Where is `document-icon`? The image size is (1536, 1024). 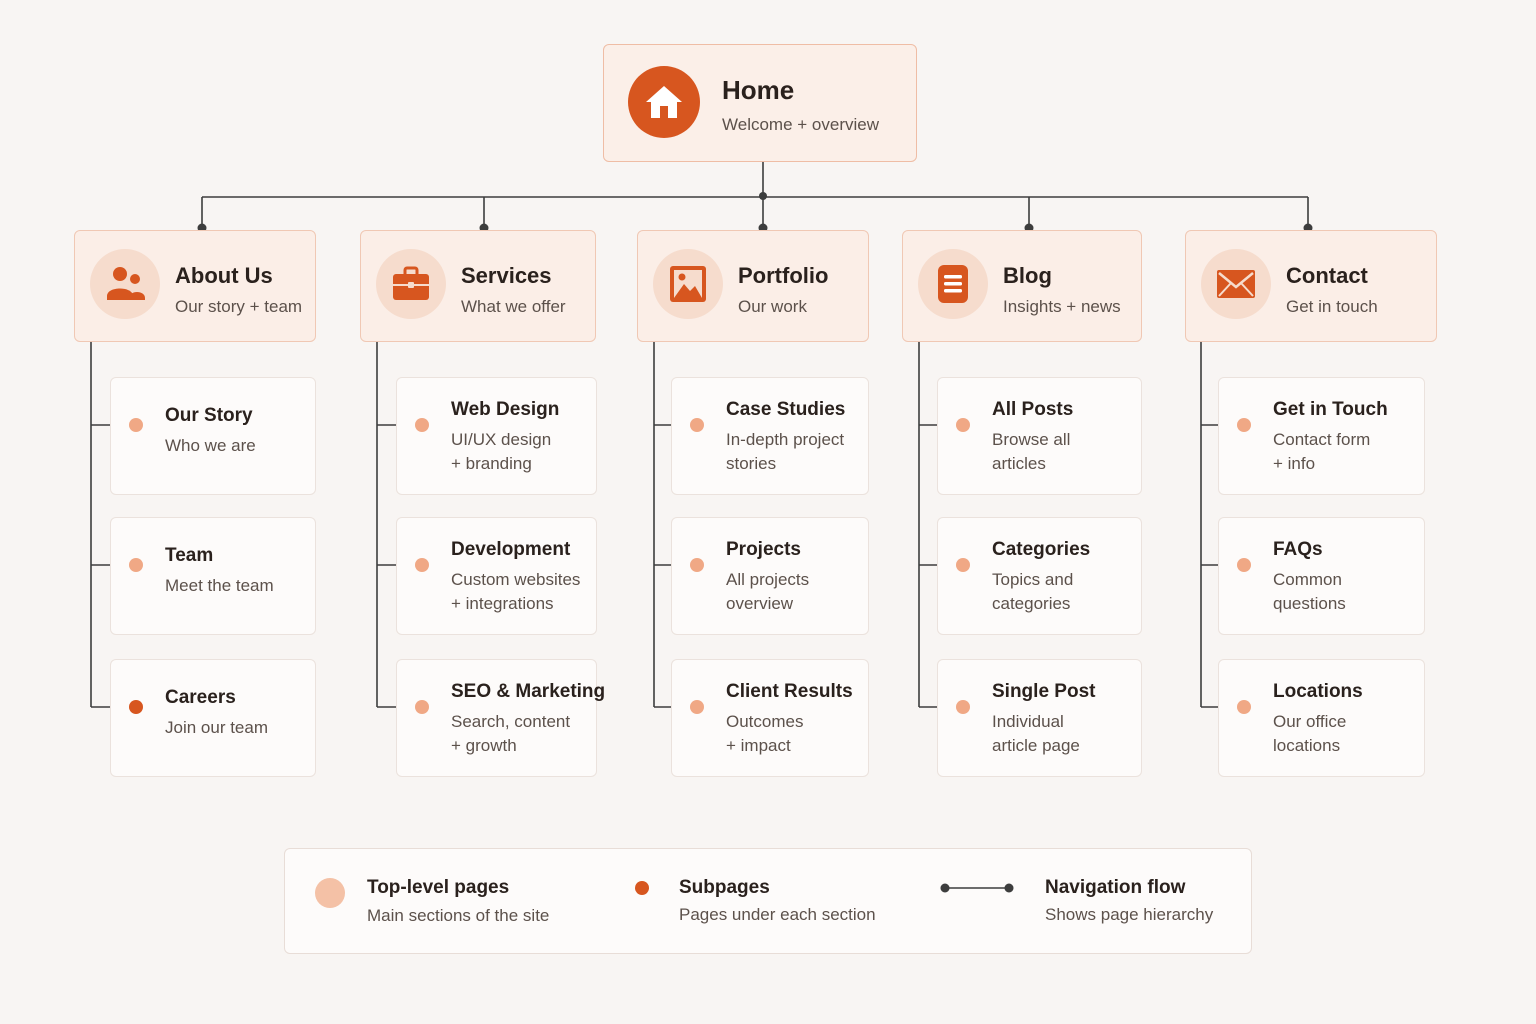
document-icon is located at coordinates (953, 284).